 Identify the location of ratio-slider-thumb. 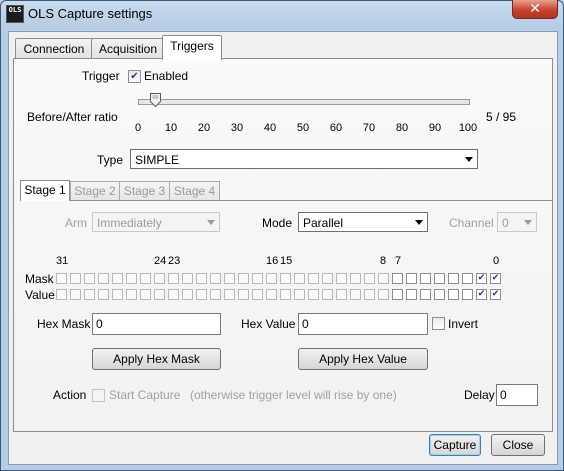
(155, 100).